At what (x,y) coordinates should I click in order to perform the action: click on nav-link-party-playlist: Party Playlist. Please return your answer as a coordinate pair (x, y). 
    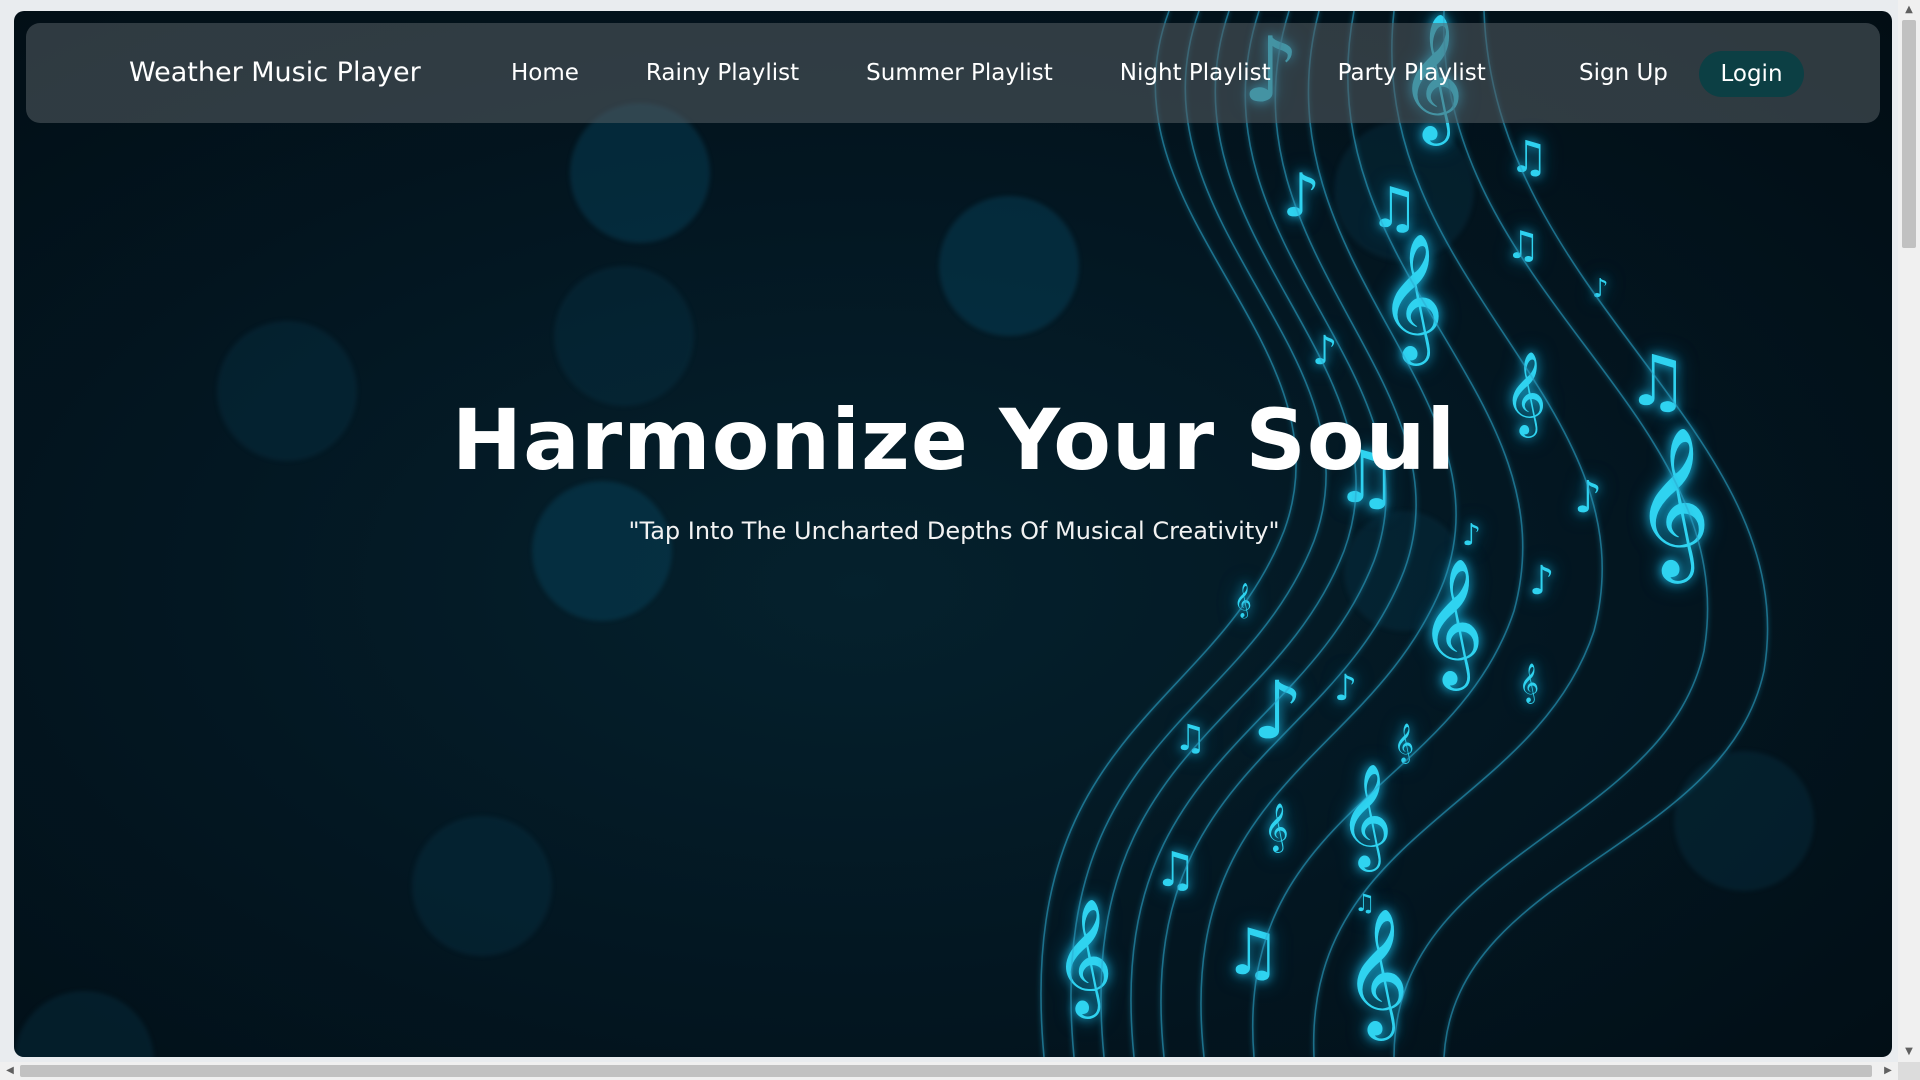
    Looking at the image, I should click on (1412, 73).